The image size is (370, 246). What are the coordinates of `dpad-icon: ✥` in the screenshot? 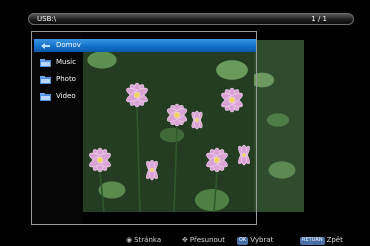 It's located at (185, 240).